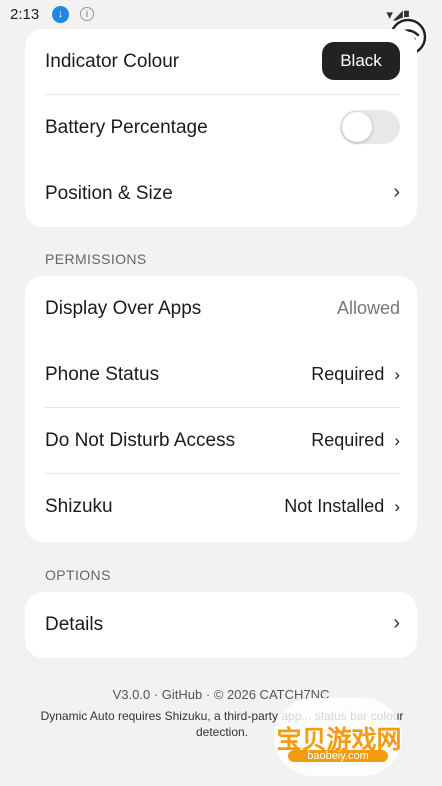  Describe the element at coordinates (112, 61) in the screenshot. I see `indicator-colour-label: Indicator Colour` at that location.